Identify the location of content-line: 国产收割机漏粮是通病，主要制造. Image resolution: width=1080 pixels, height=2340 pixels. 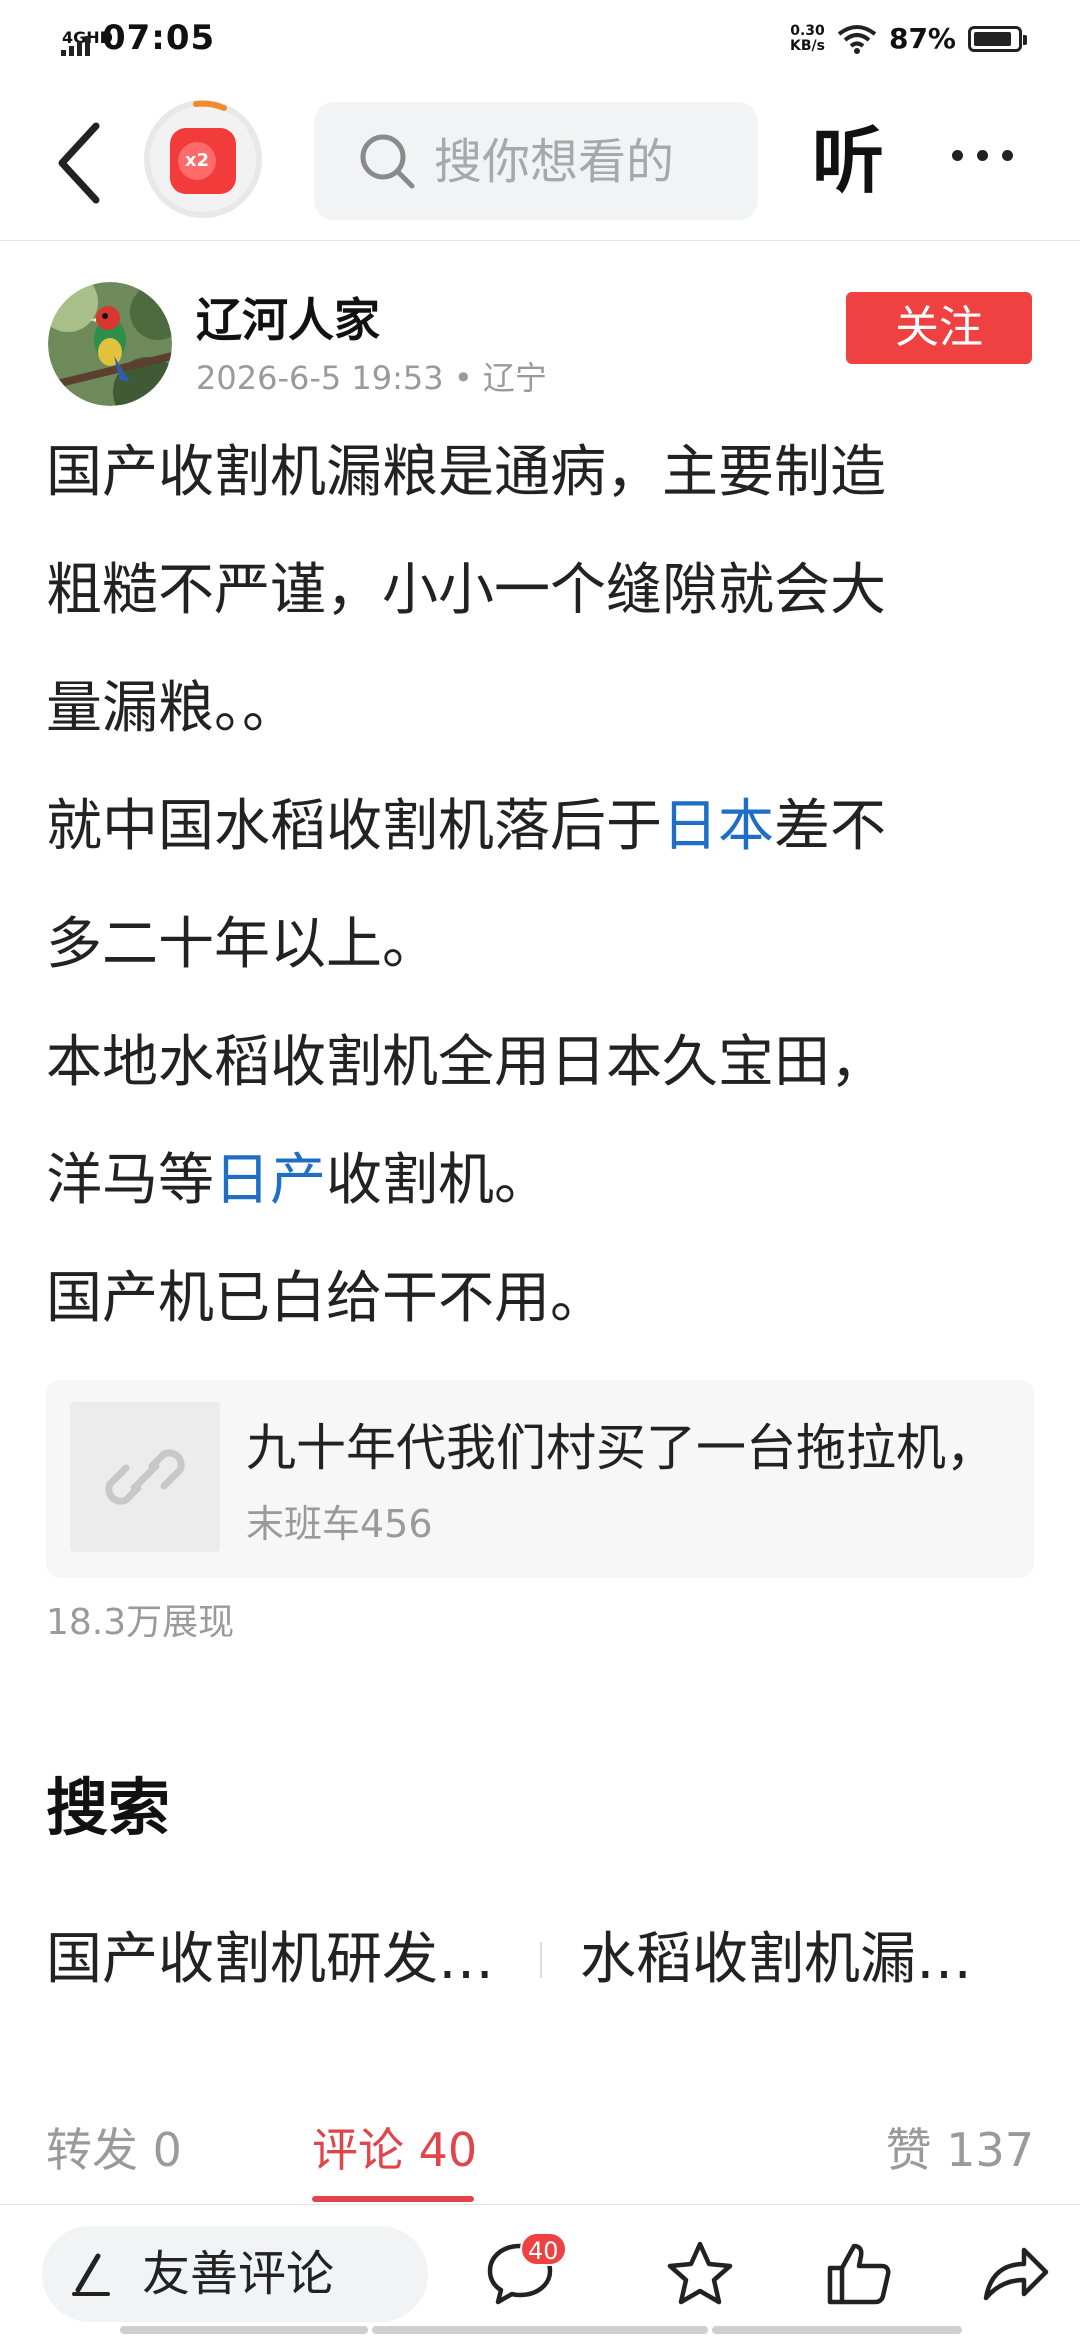
(546, 473).